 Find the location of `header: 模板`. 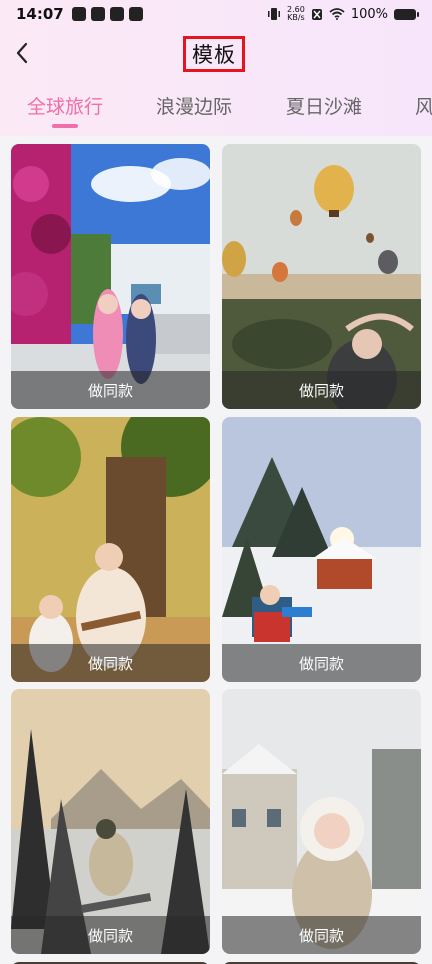

header: 模板 is located at coordinates (216, 54).